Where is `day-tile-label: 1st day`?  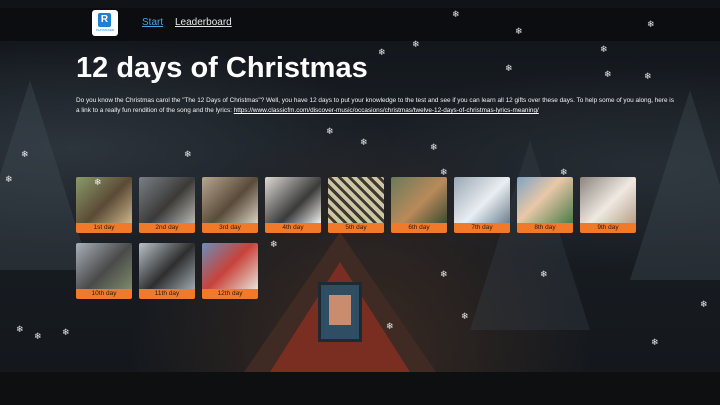 day-tile-label: 1st day is located at coordinates (104, 228).